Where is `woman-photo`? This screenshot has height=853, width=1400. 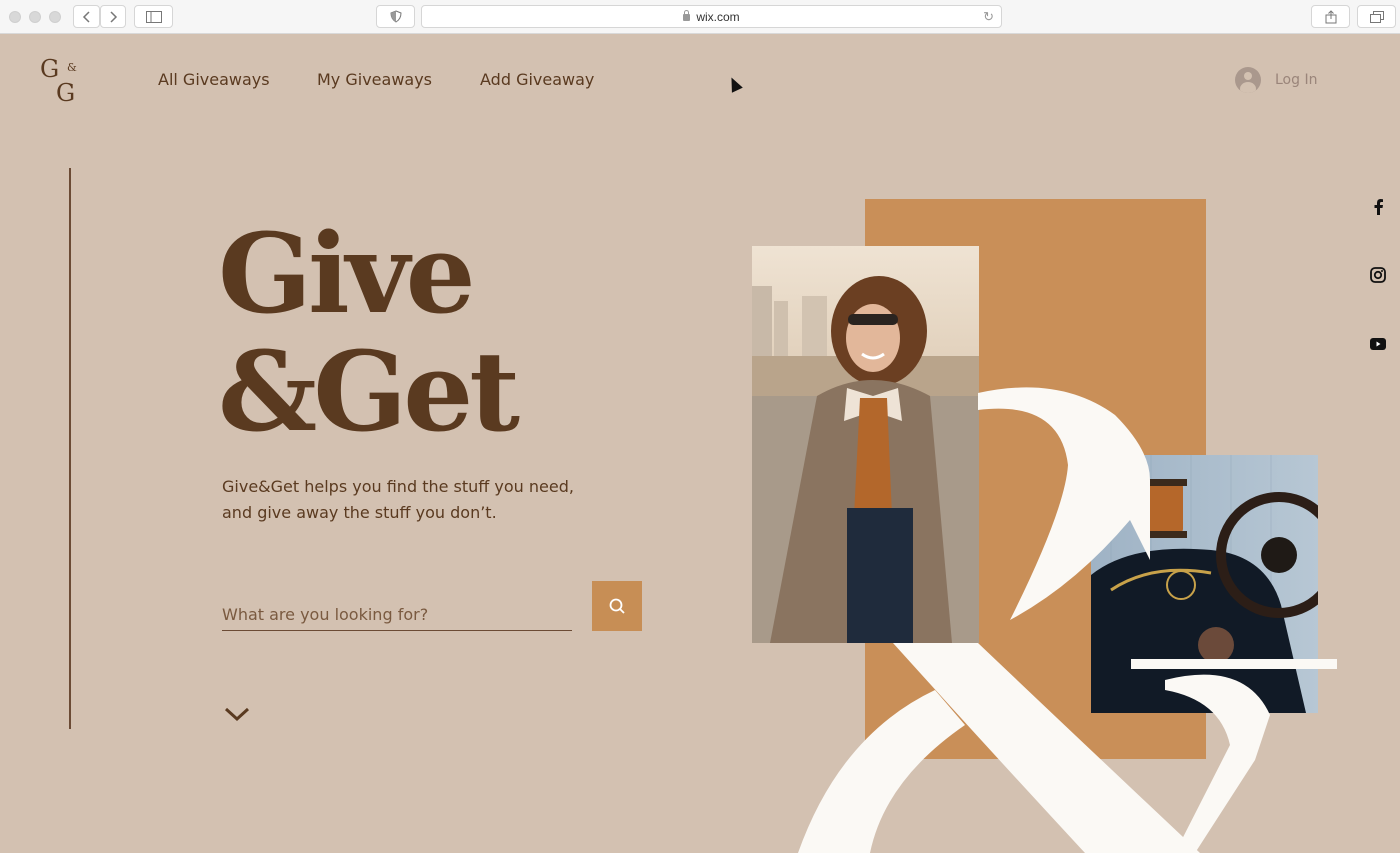 woman-photo is located at coordinates (865, 444).